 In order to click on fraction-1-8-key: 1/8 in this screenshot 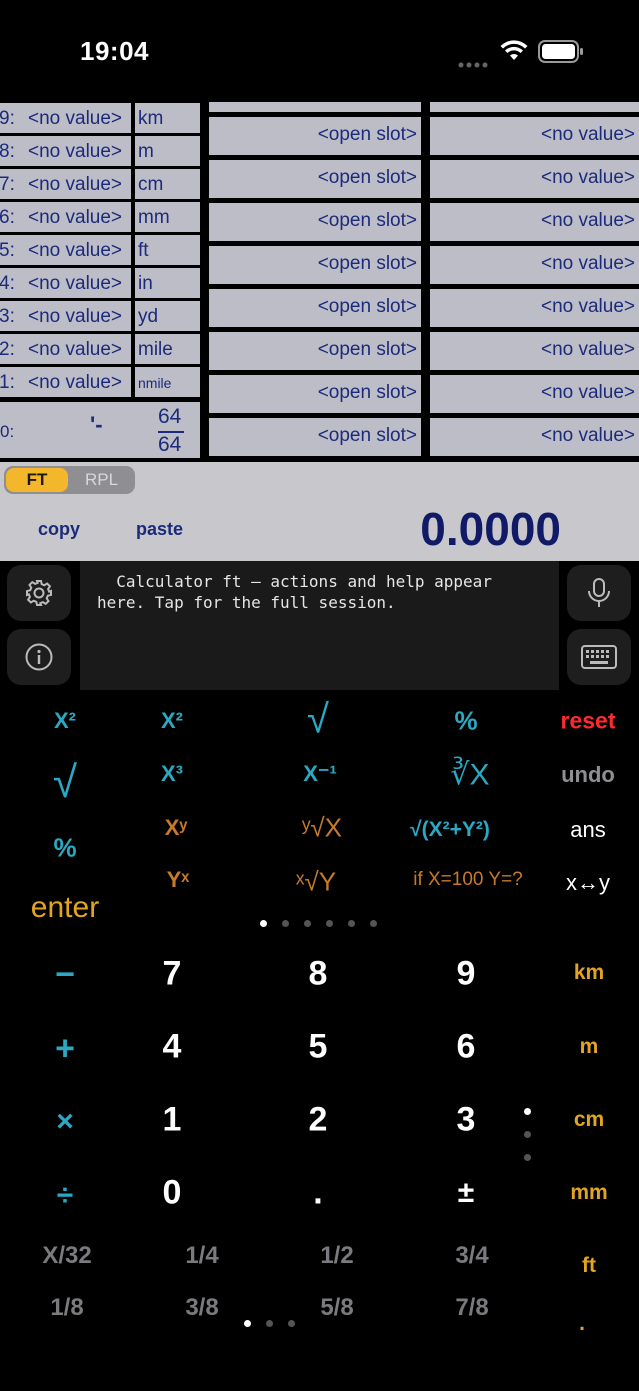, I will do `click(66, 1308)`.